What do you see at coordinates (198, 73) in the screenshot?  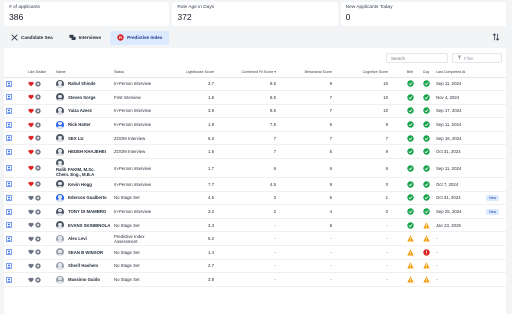 I see `col-lighthouse-score: Lighthouse Score` at bounding box center [198, 73].